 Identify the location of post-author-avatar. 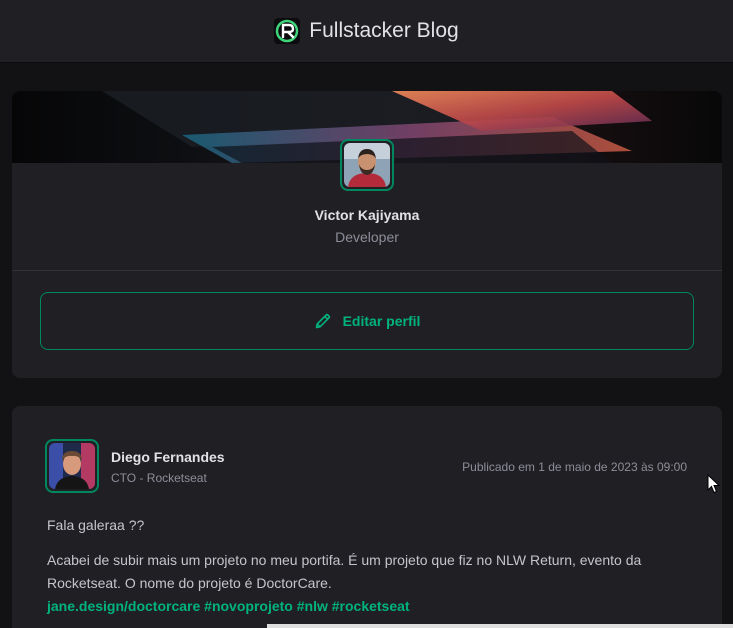
(72, 466).